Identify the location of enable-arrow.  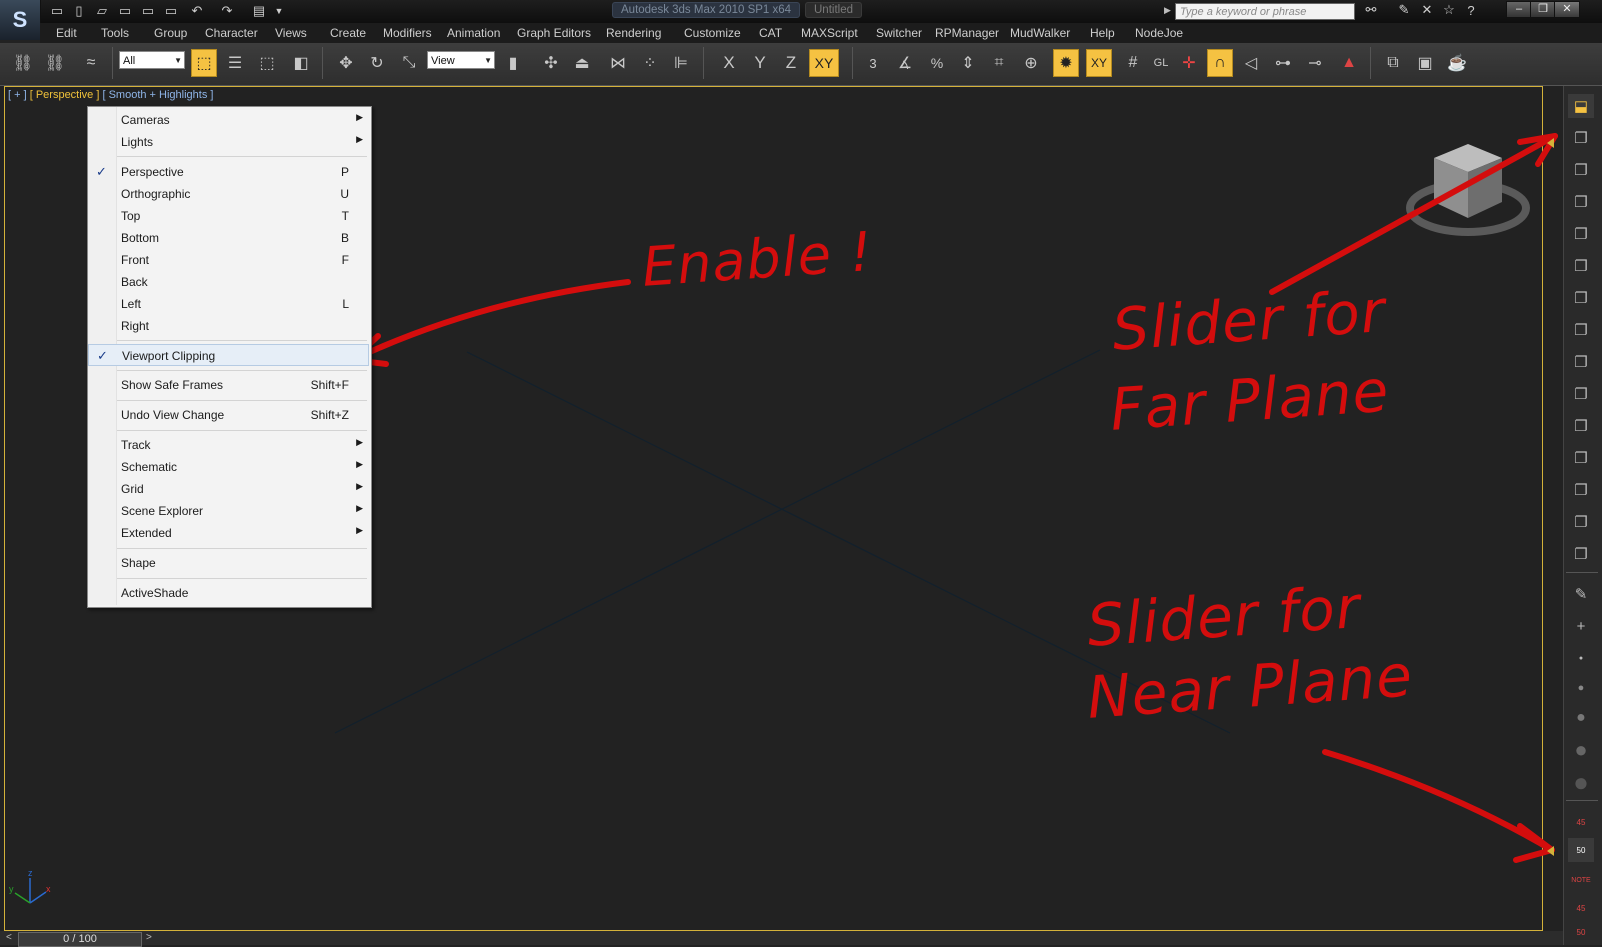
(490, 321).